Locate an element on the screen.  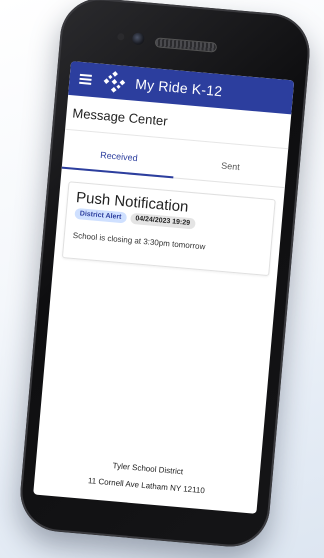
message-body: School is closing at 3:30pm tomorrow is located at coordinates (139, 241).